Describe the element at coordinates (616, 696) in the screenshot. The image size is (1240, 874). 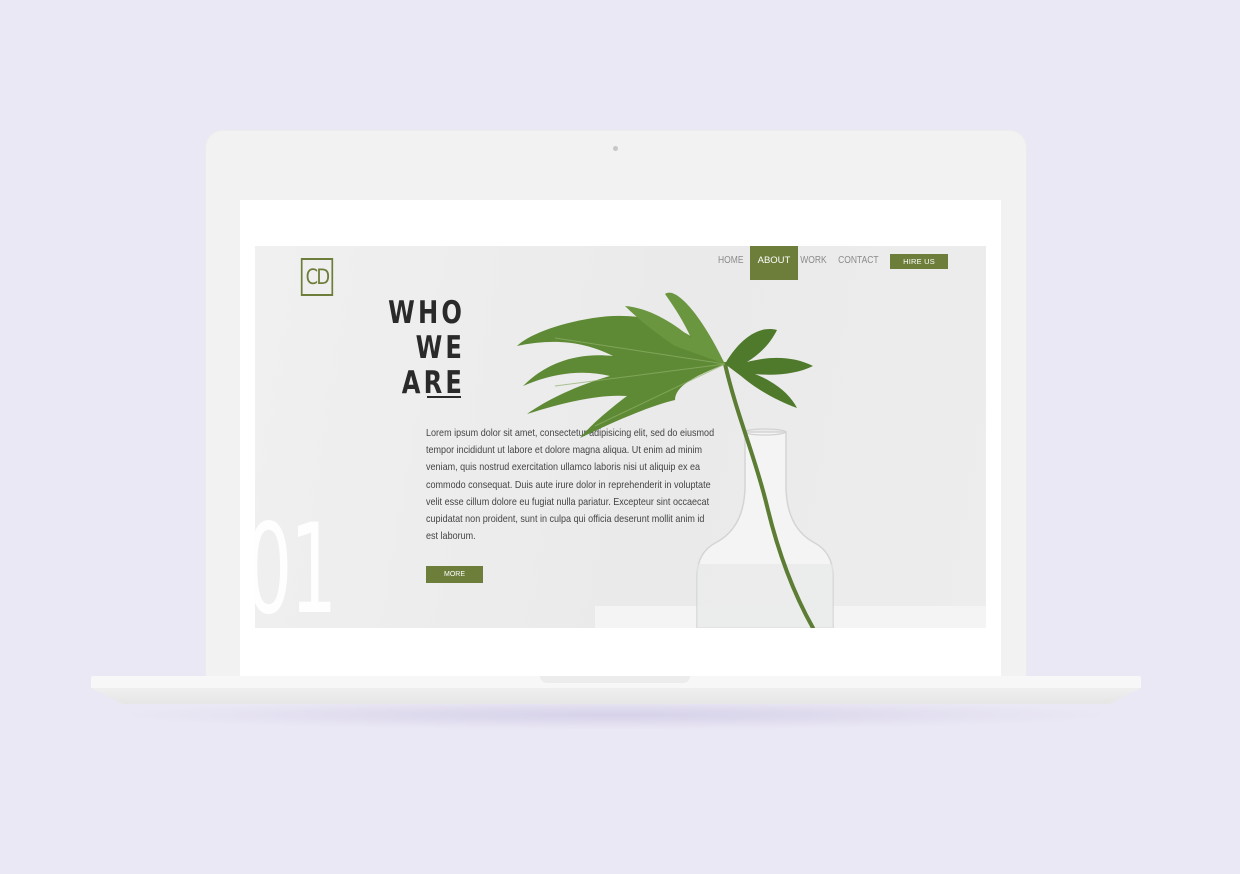
I see `laptop-base-edge` at that location.